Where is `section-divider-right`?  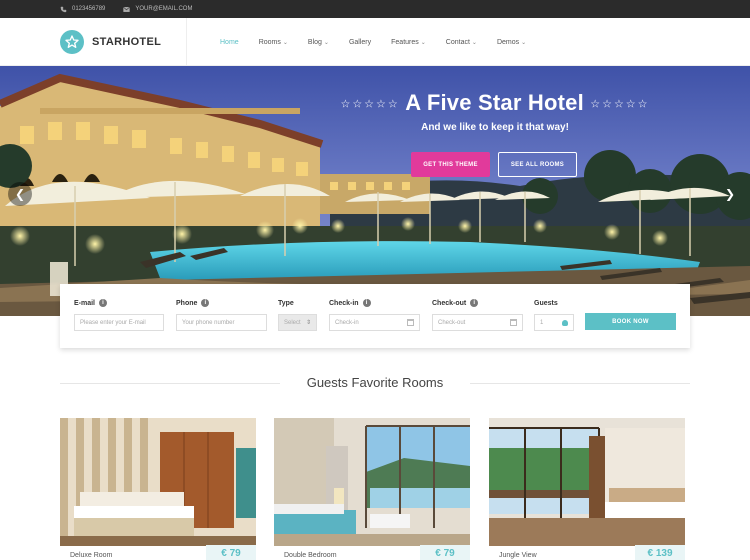 section-divider-right is located at coordinates (580, 383).